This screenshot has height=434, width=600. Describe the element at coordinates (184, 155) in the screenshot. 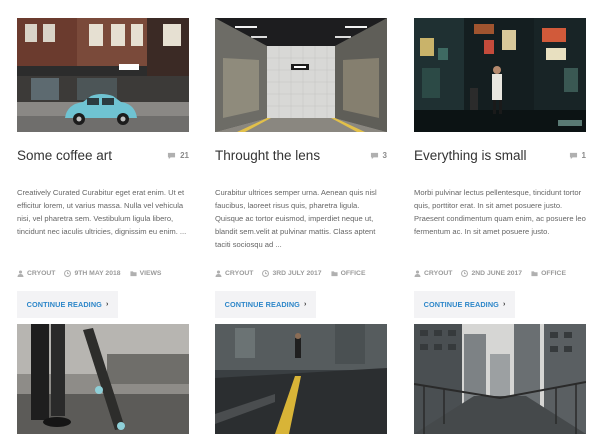

I see `comment-count-value: 21` at that location.